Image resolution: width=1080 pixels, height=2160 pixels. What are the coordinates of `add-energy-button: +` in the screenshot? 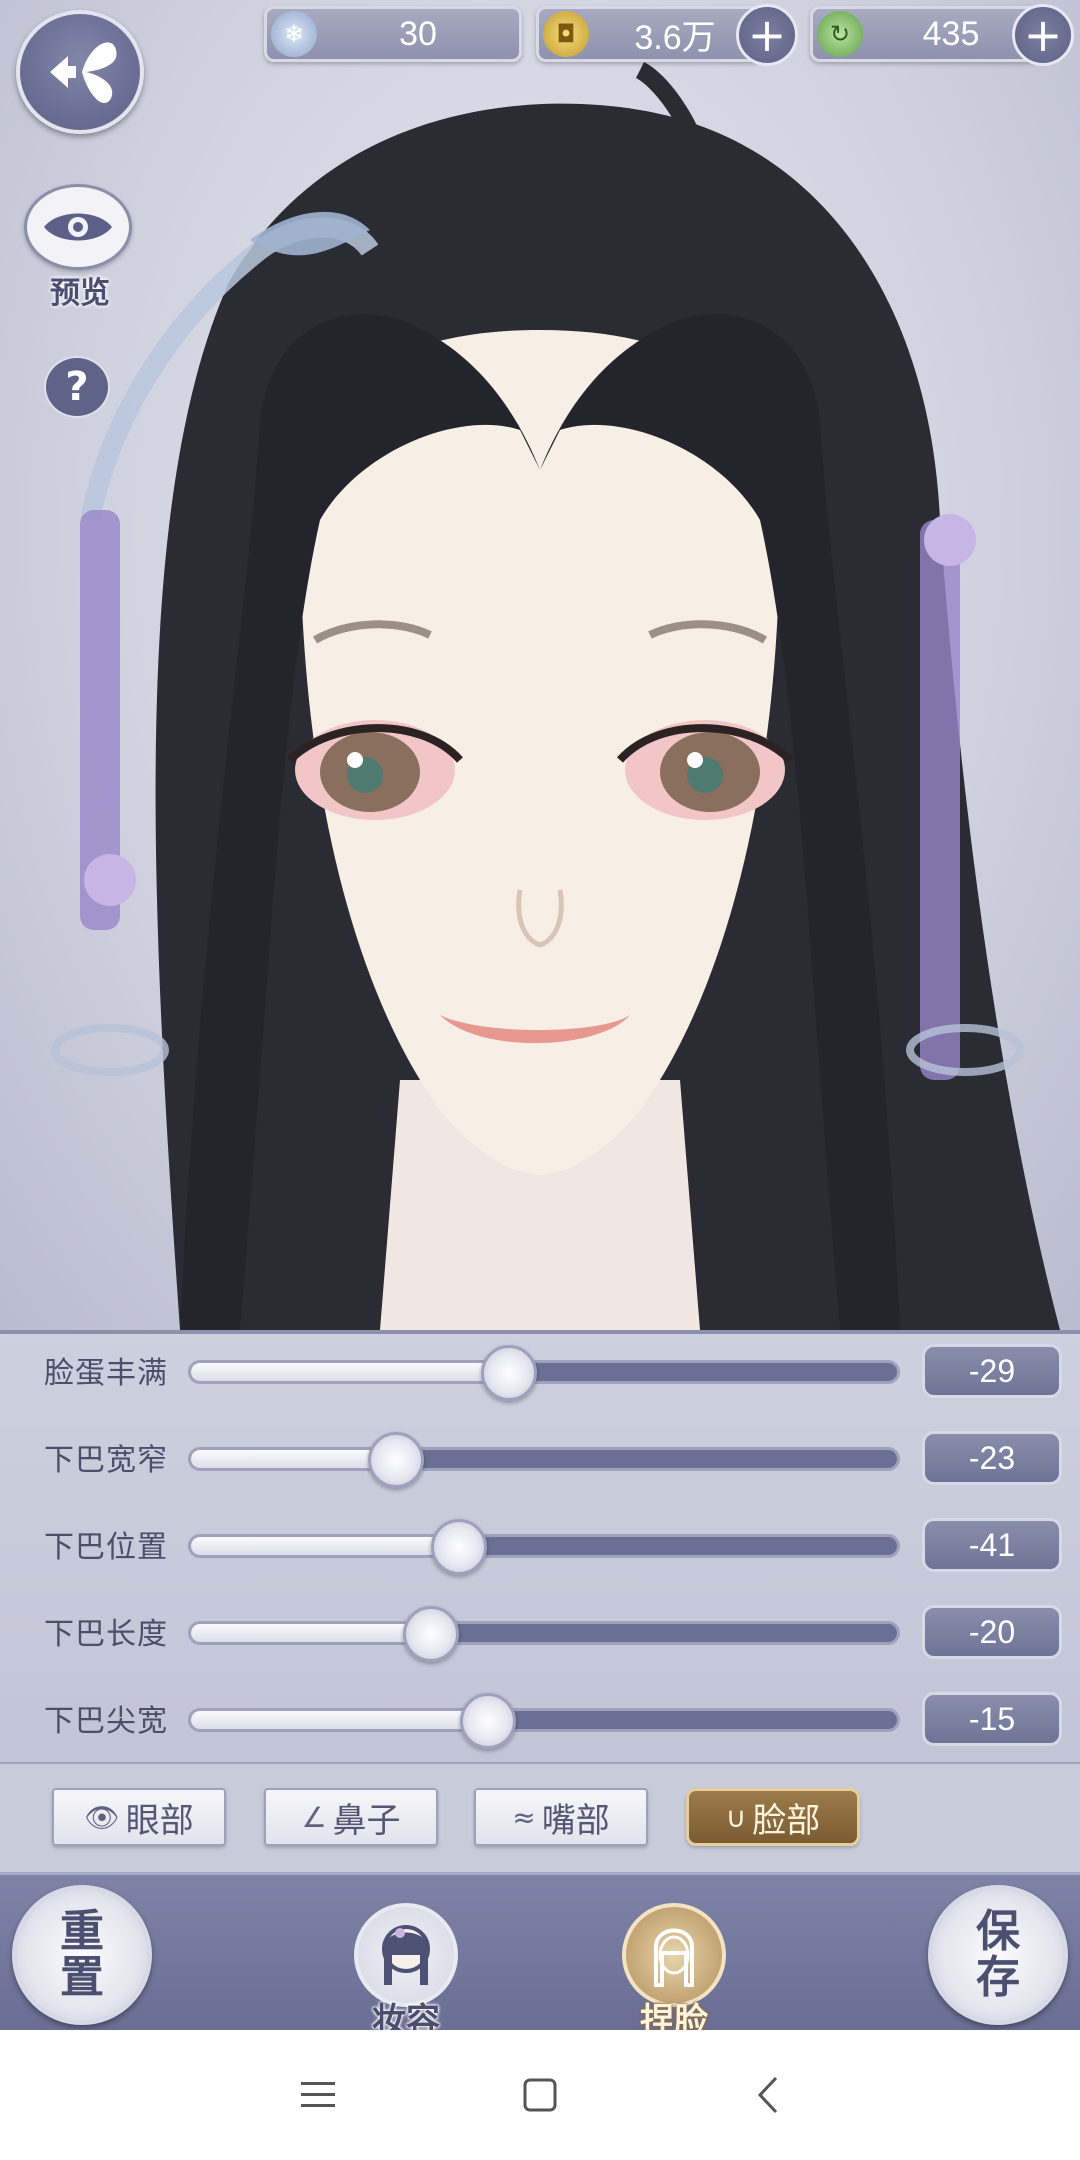 It's located at (1043, 35).